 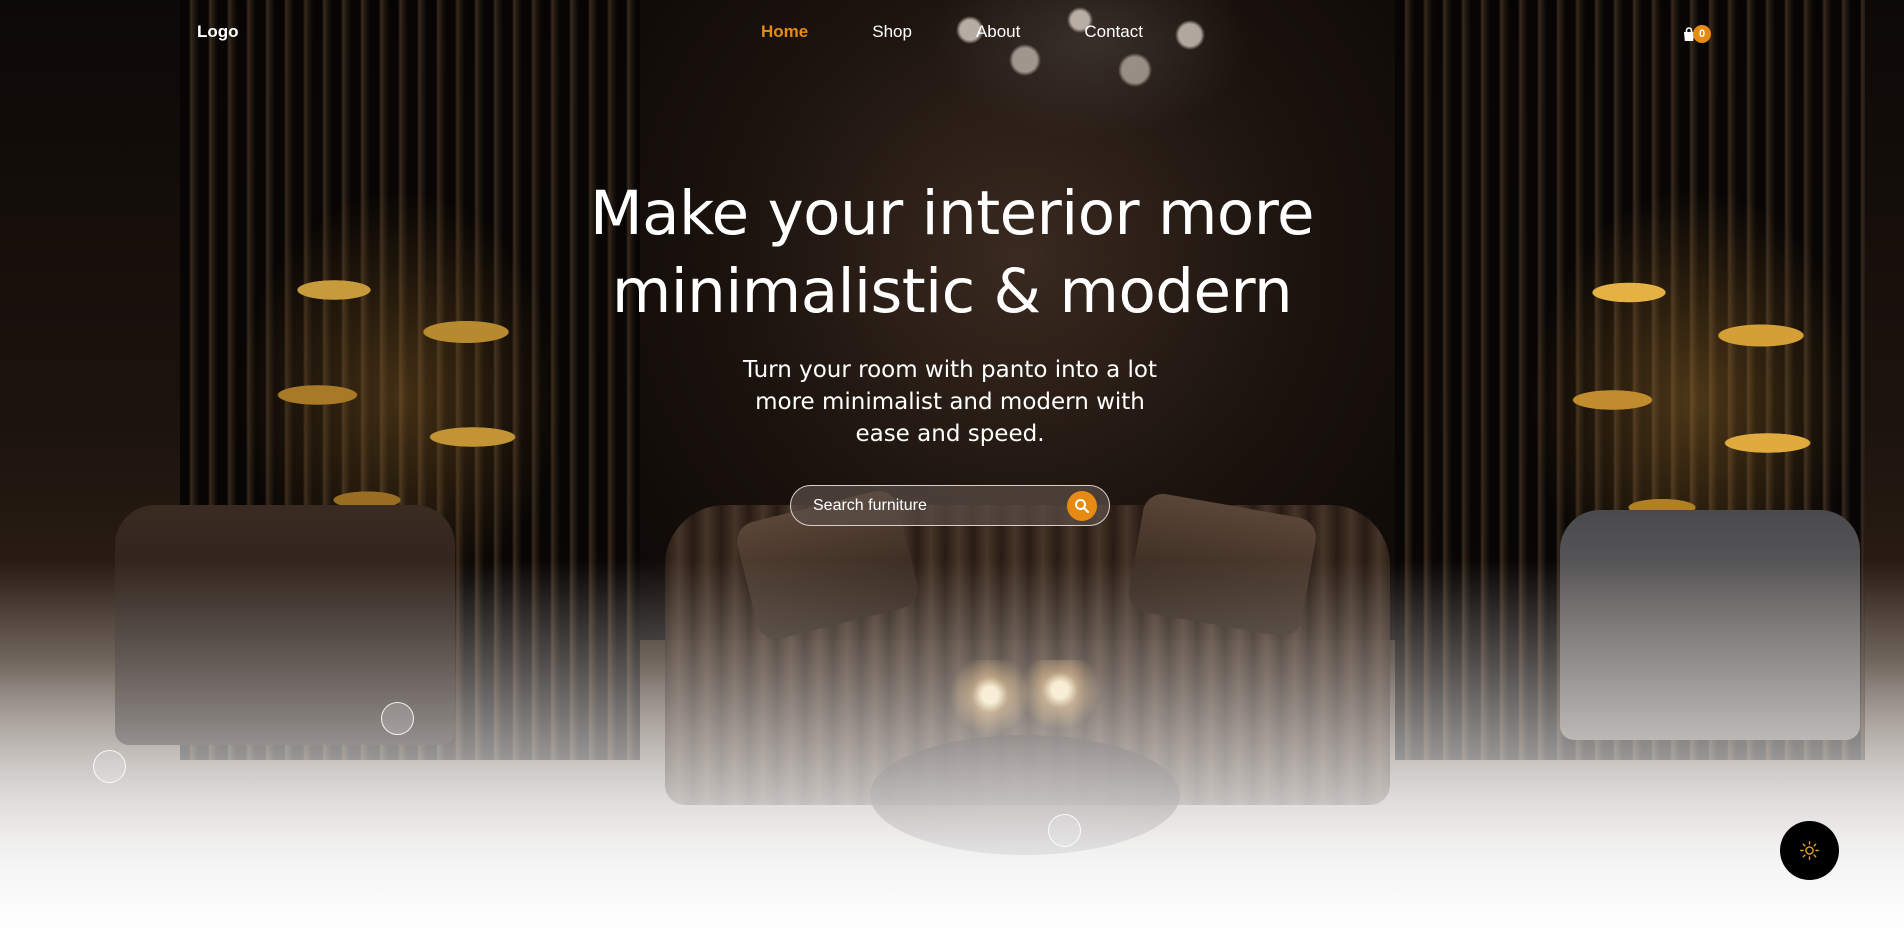 I want to click on nav-links: Home Shop About Contact, so click(x=984, y=32).